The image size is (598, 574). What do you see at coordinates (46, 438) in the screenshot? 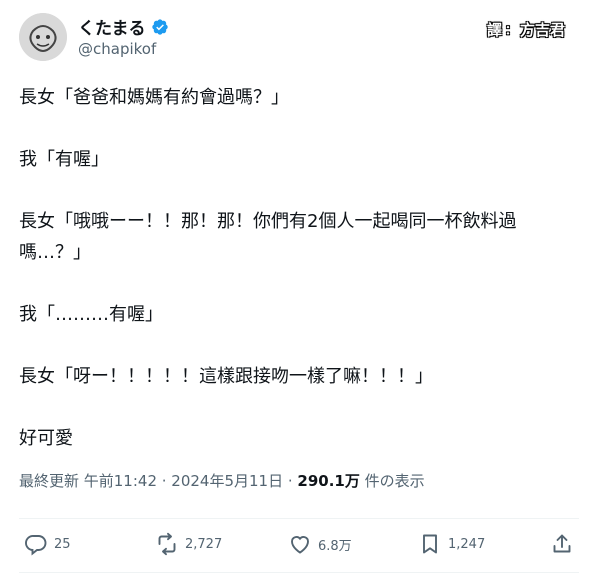
I see `tweet-line: 好可愛` at bounding box center [46, 438].